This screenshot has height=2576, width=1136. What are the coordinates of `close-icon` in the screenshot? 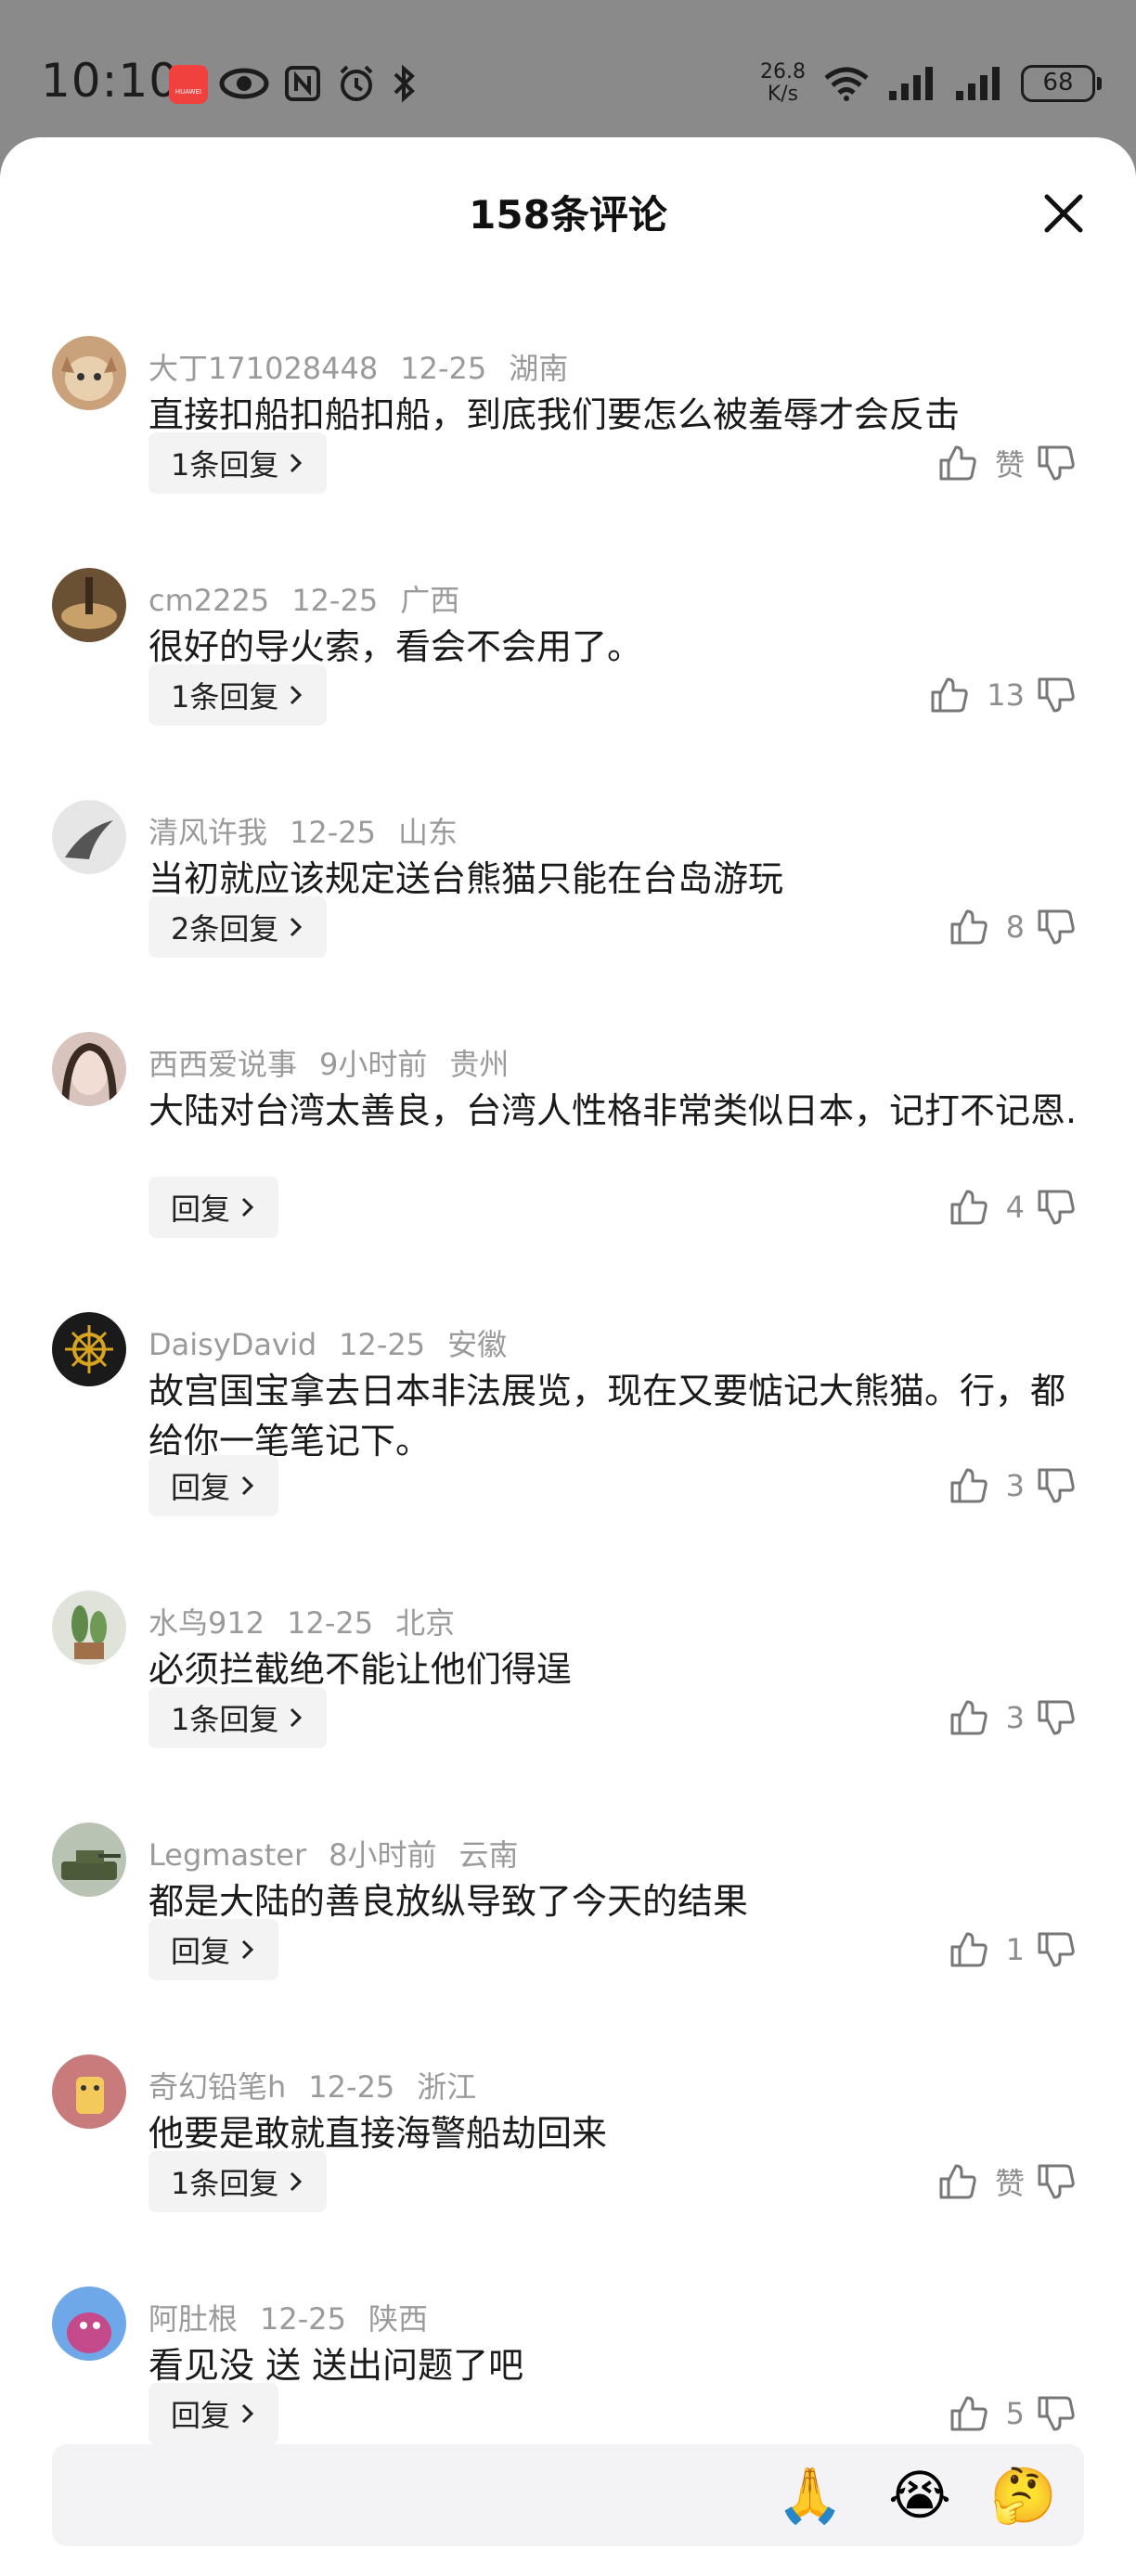 It's located at (1063, 213).